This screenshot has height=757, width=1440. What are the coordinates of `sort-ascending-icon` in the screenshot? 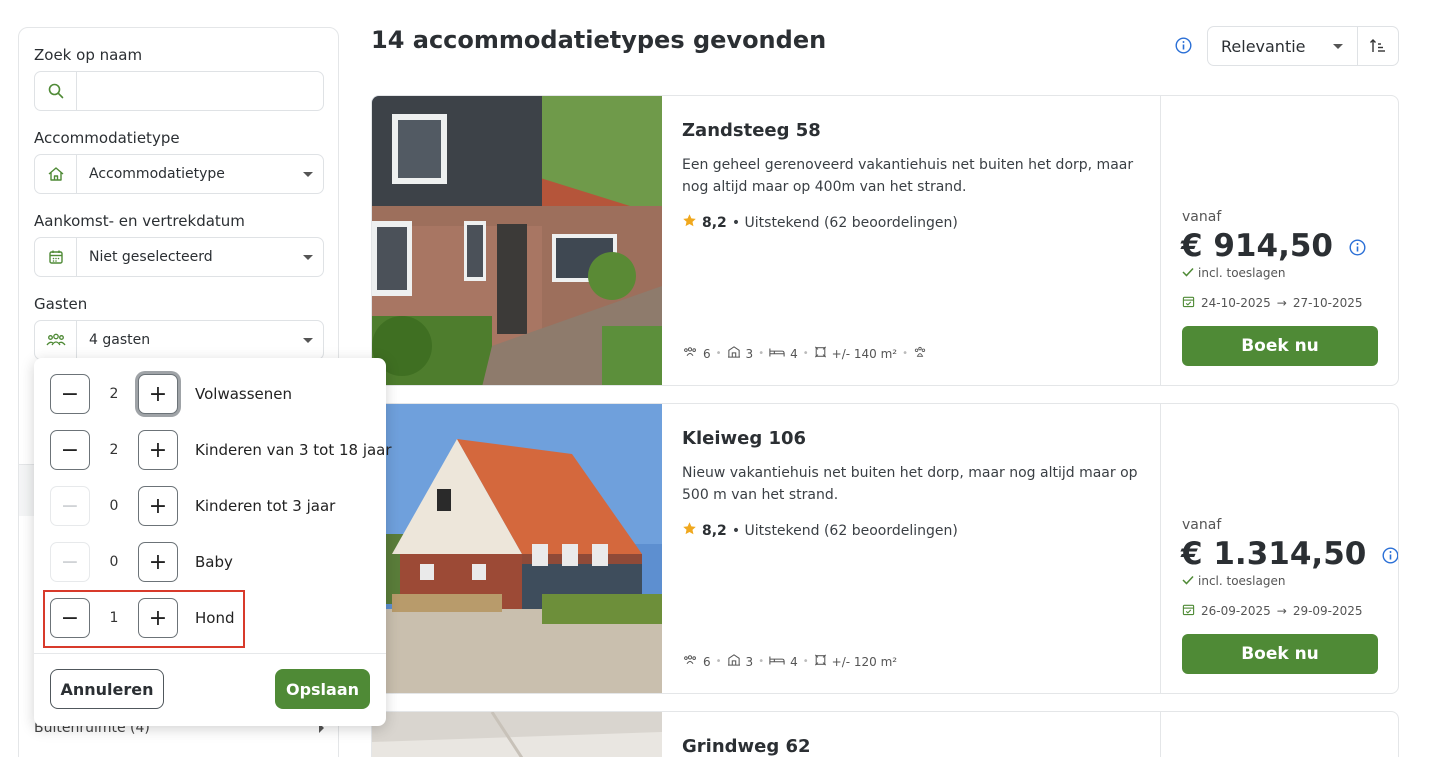 It's located at (1377, 45).